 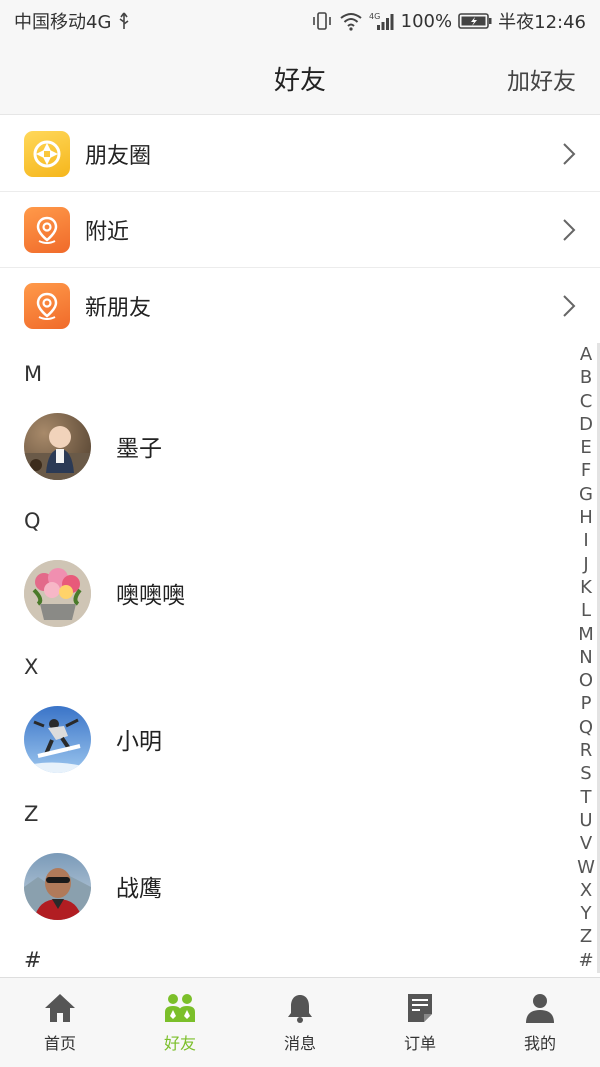 What do you see at coordinates (586, 727) in the screenshot?
I see `index-letter: Q` at bounding box center [586, 727].